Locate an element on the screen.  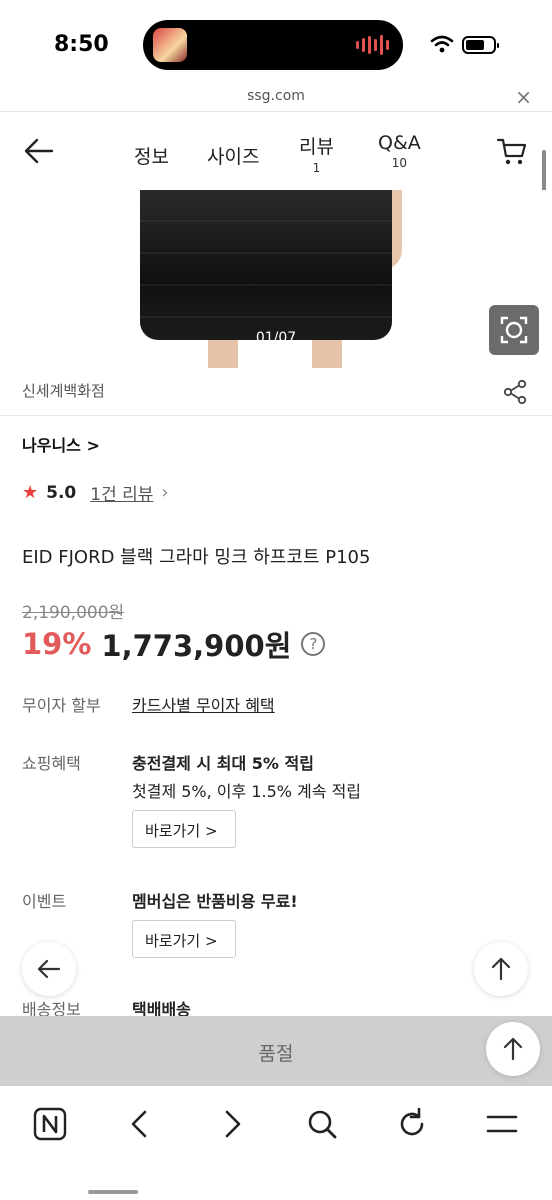
installment-link: 카드사별 무이자 혜택 is located at coordinates (203, 704).